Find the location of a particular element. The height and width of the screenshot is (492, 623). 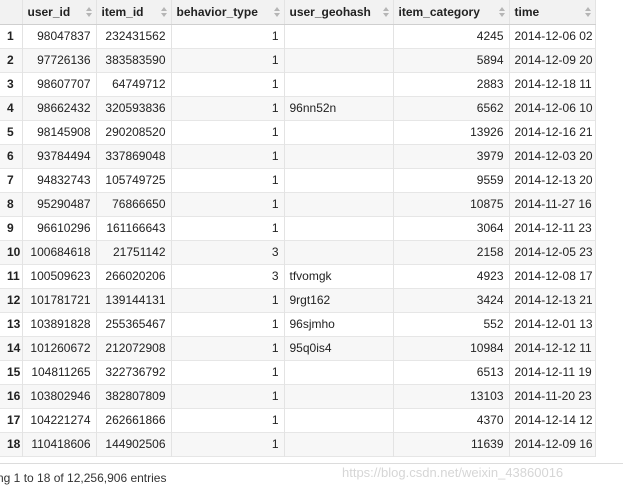

table-row: 6 93784494 337869048 1 3979 2014-12-03 20 is located at coordinates (298, 156).